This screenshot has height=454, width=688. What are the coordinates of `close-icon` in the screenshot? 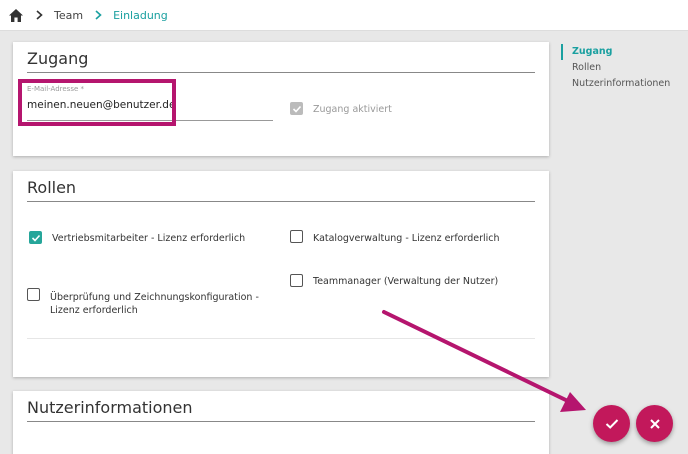 It's located at (654, 423).